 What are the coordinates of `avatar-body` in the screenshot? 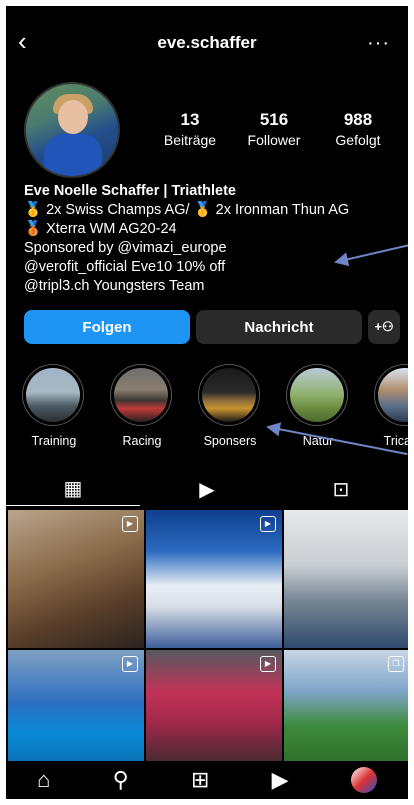 It's located at (73, 155).